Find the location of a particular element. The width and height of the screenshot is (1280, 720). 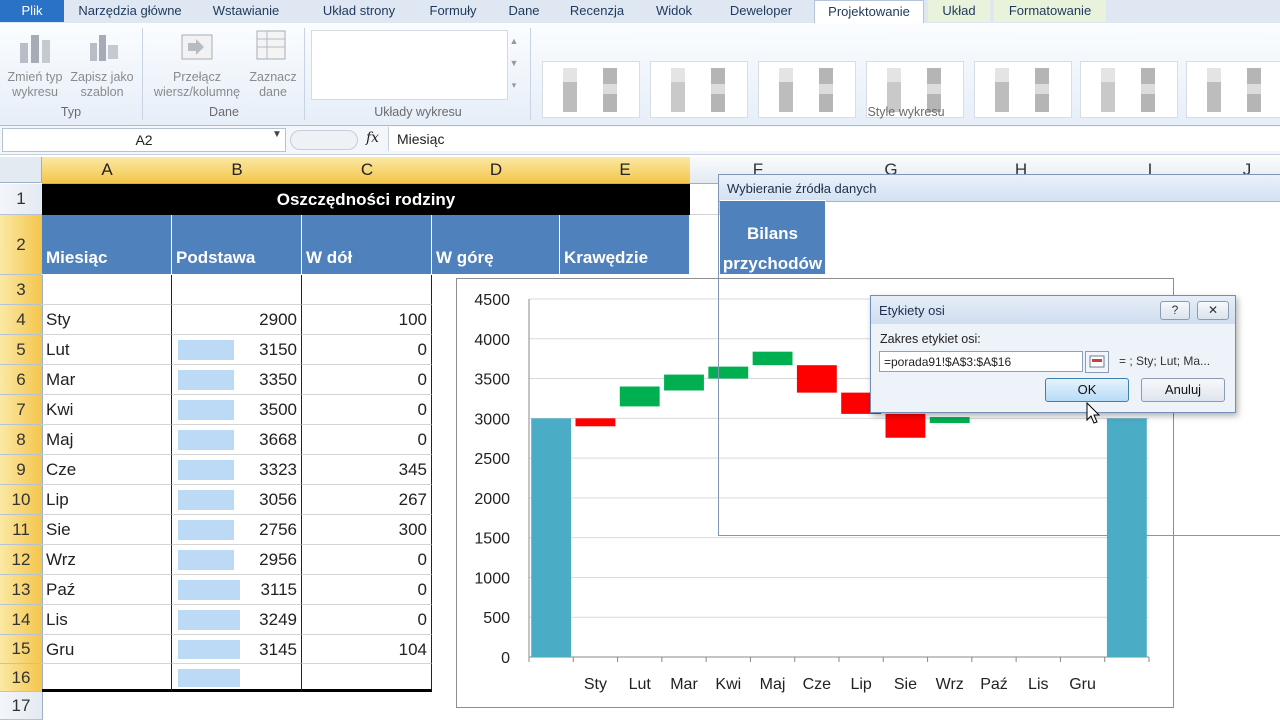

row-header: 17 is located at coordinates (21, 706).